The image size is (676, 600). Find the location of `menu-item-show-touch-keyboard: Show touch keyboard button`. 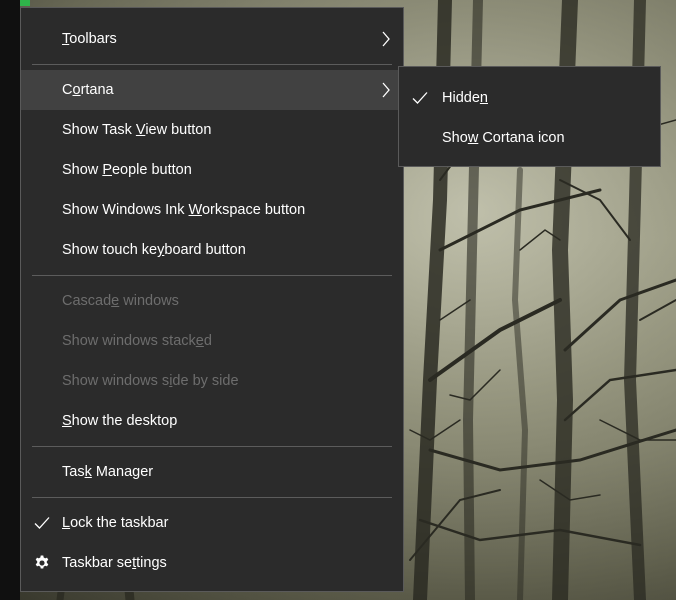

menu-item-show-touch-keyboard: Show touch keyboard button is located at coordinates (212, 250).